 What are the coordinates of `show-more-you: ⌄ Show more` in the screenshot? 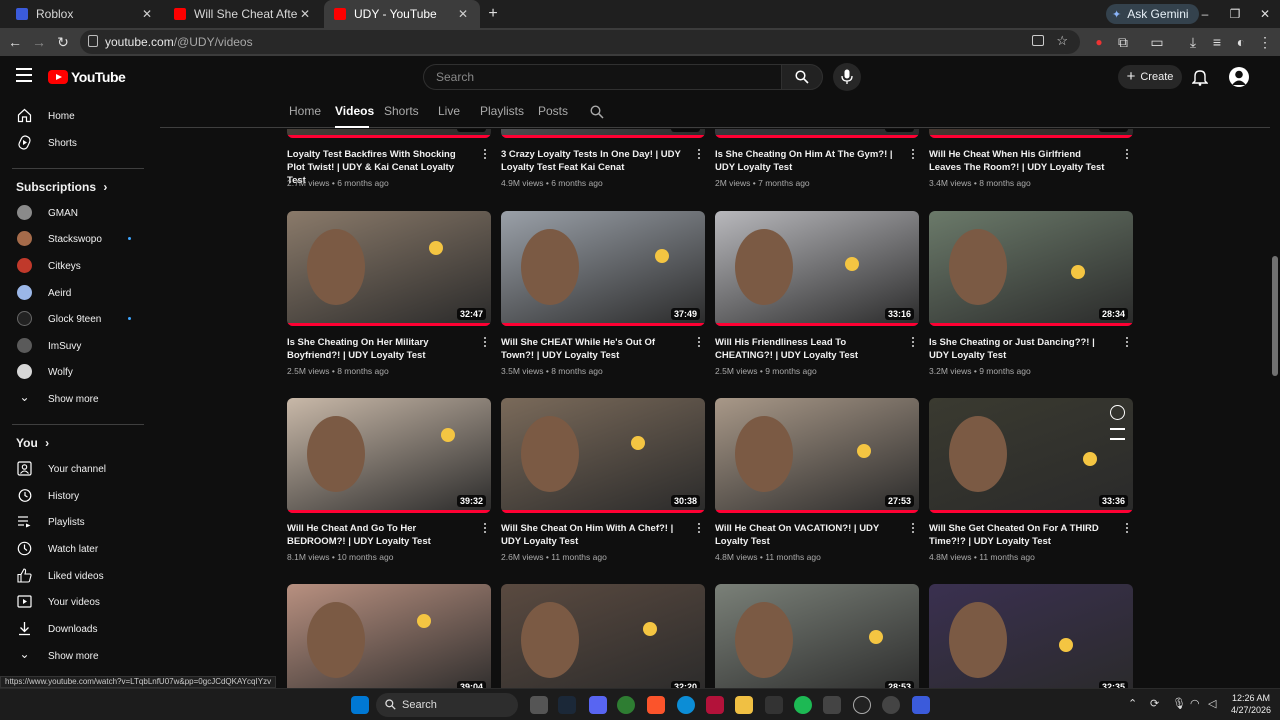 It's located at (75, 656).